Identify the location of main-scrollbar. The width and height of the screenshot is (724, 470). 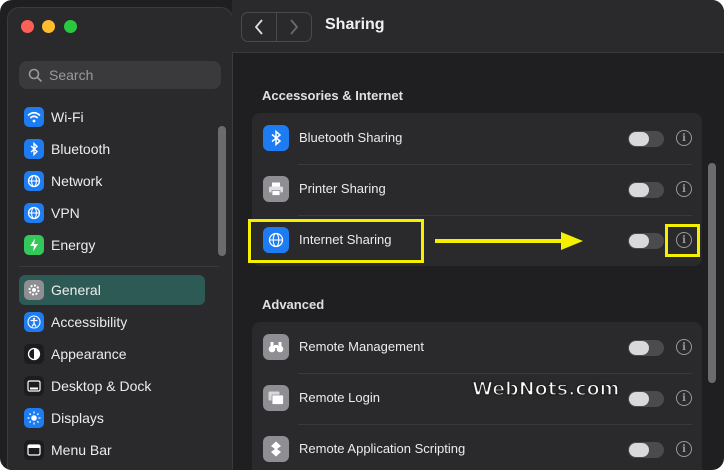
(712, 273).